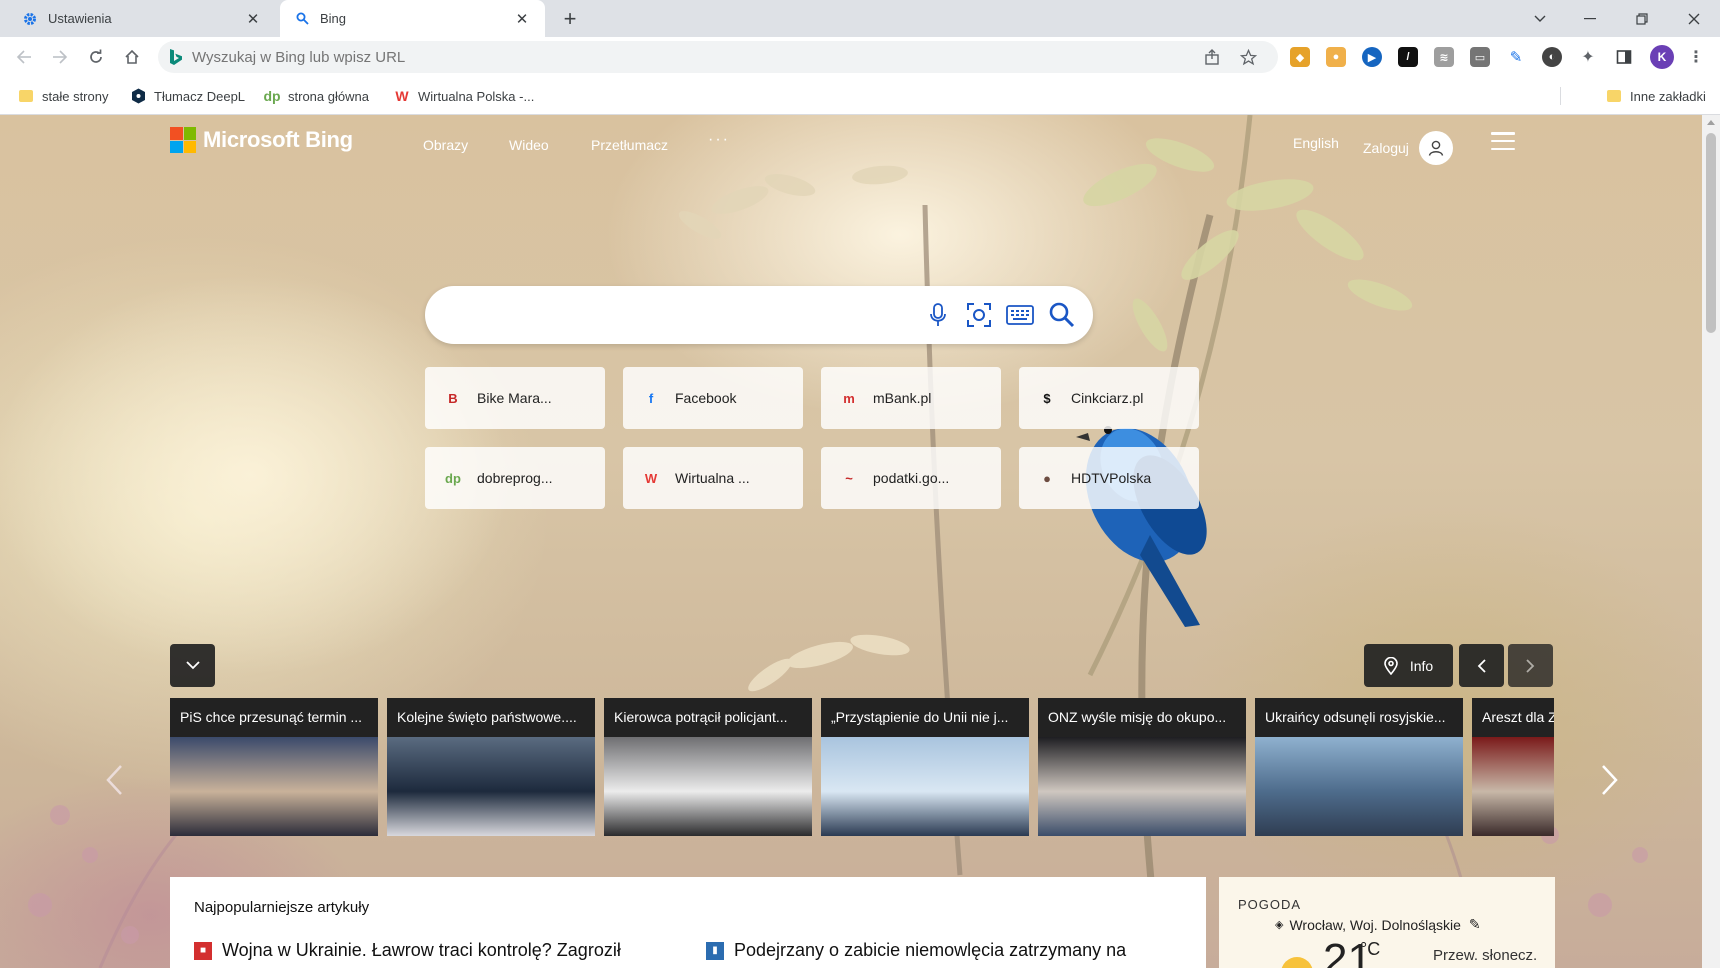 The image size is (1720, 968). What do you see at coordinates (1711, 233) in the screenshot?
I see `scrollbar-thumb` at bounding box center [1711, 233].